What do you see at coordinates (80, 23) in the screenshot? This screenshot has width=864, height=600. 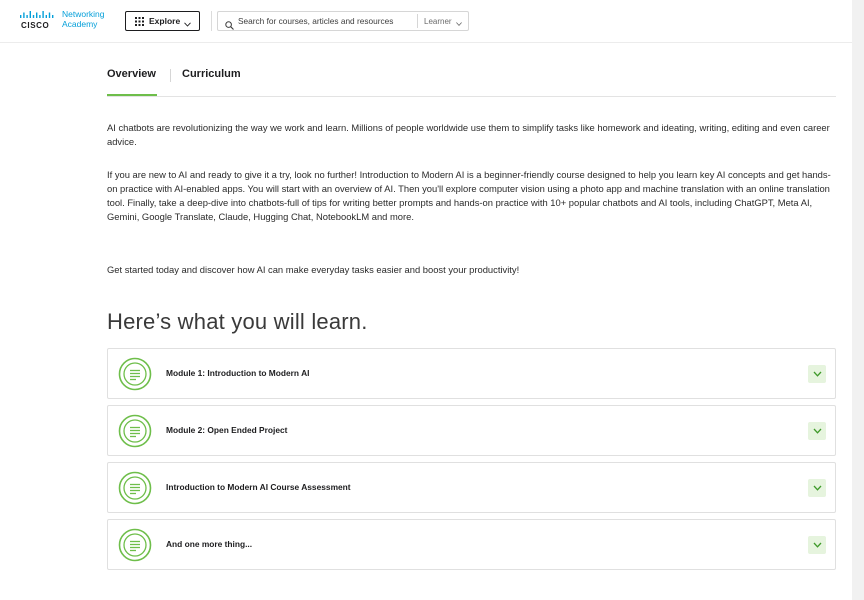 I see `brand-line-academy: Academy` at bounding box center [80, 23].